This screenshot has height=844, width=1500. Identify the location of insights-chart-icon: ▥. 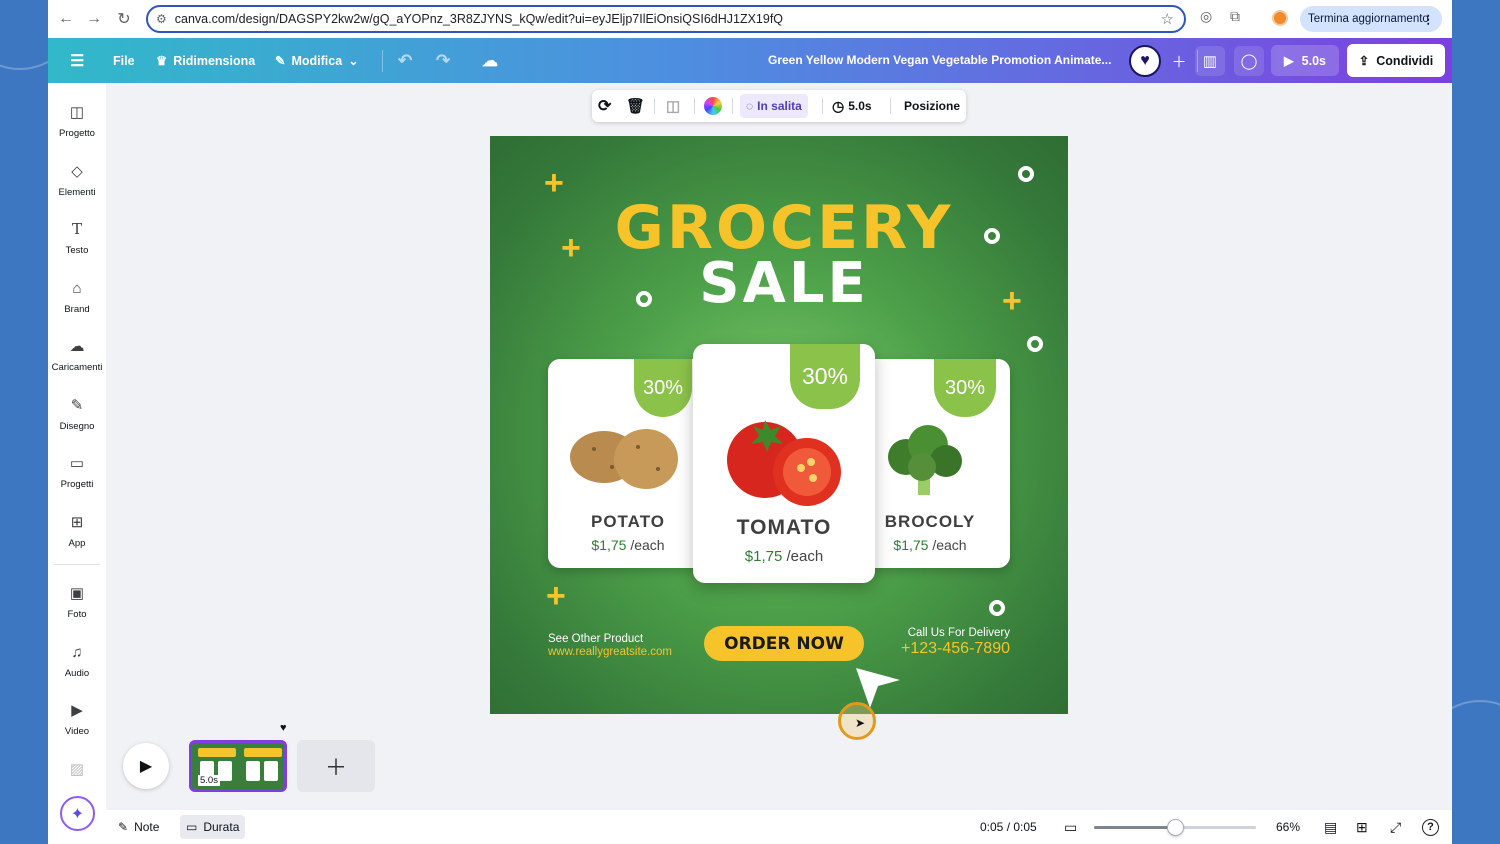
(1210, 61).